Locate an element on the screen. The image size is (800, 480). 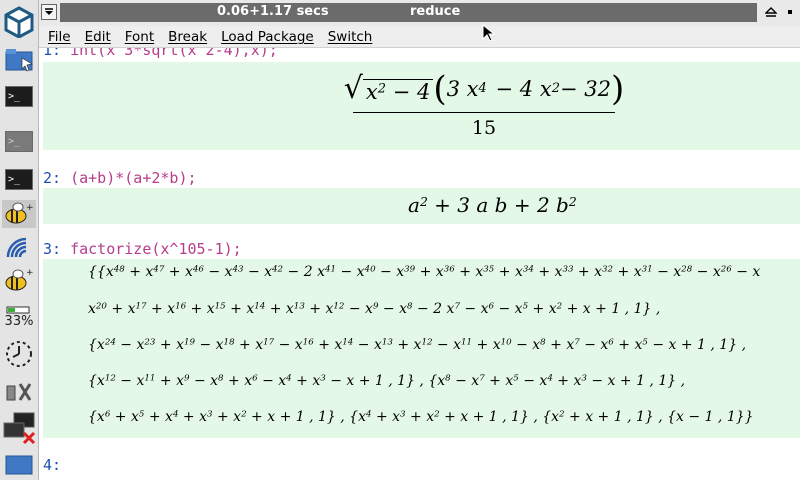
input-command: factorize(x^105-1); is located at coordinates (156, 249).